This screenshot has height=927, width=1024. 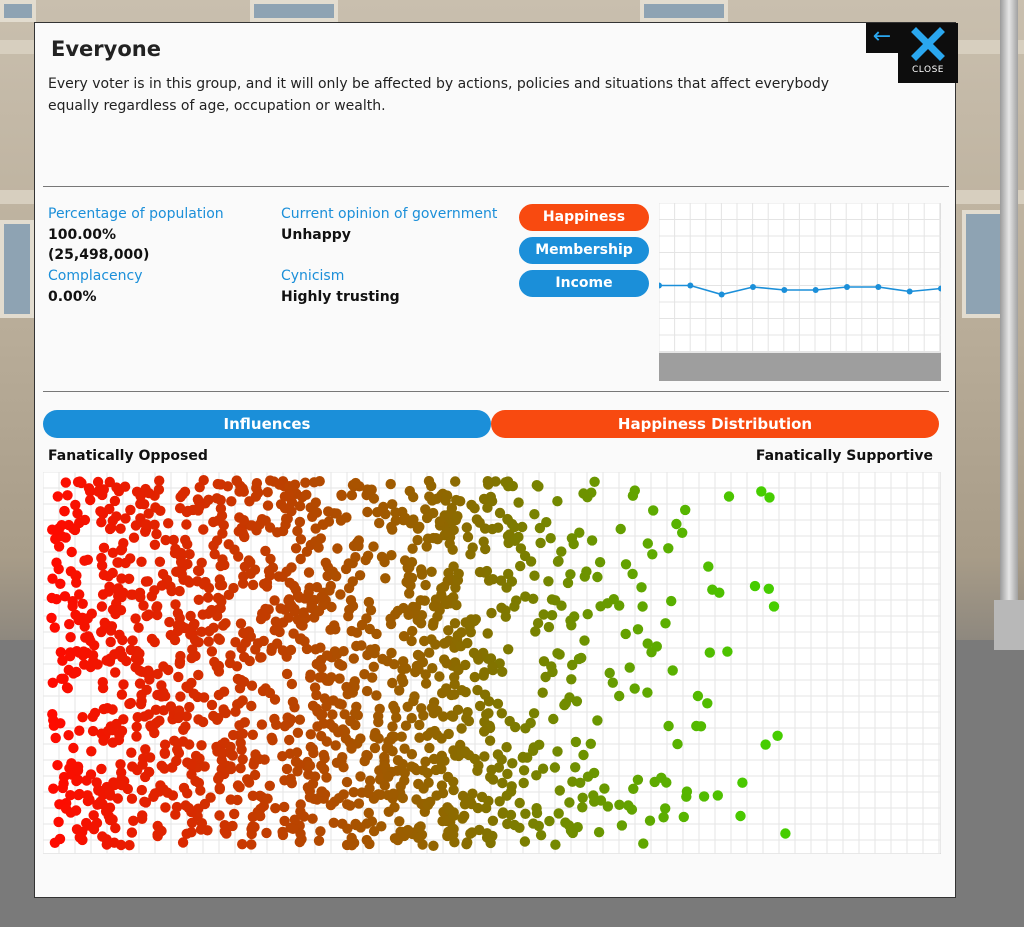 I want to click on income-button: Income, so click(x=584, y=283).